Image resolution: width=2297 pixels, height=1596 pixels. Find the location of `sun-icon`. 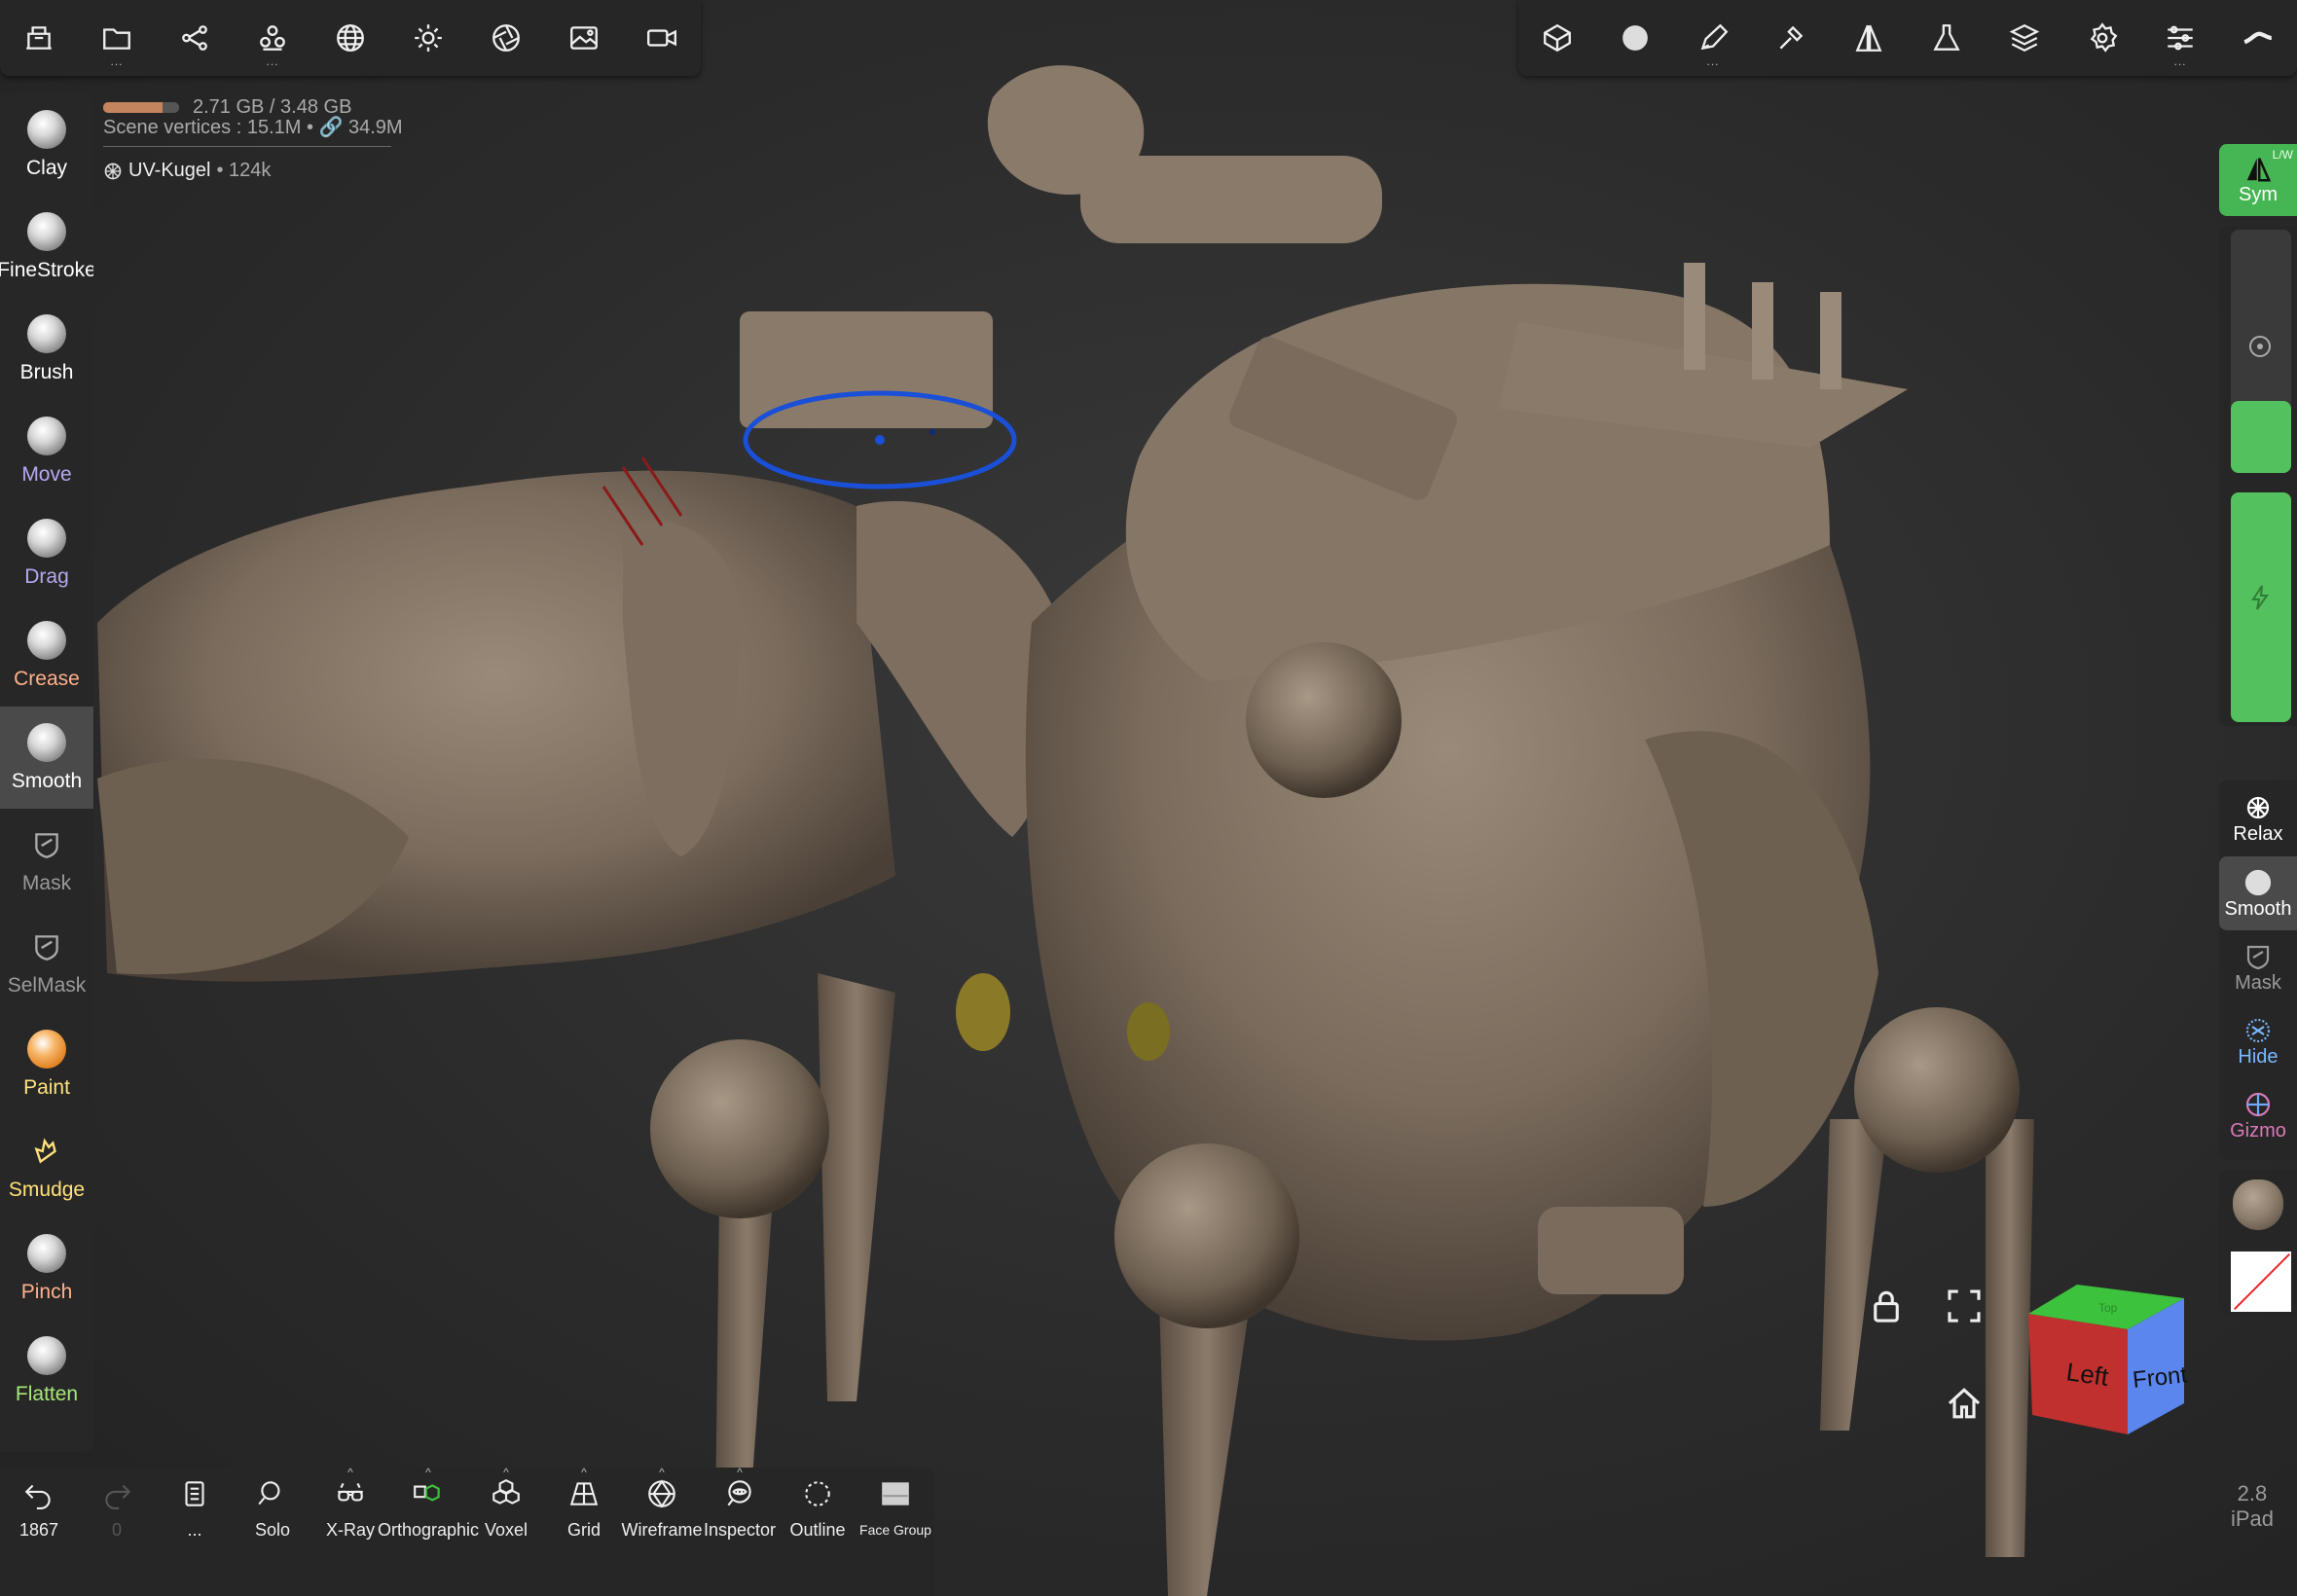

sun-icon is located at coordinates (428, 38).